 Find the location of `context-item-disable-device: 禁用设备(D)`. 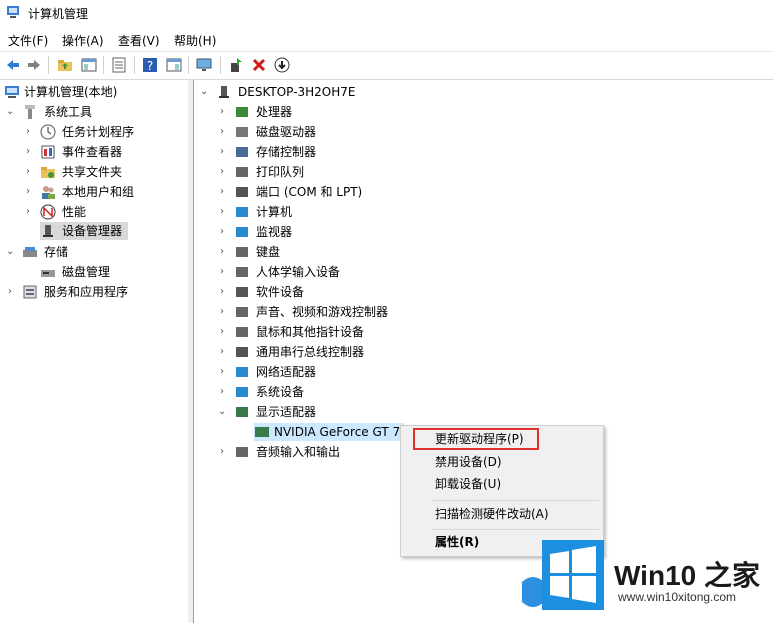

context-item-disable-device: 禁用设备(D) is located at coordinates (468, 462).